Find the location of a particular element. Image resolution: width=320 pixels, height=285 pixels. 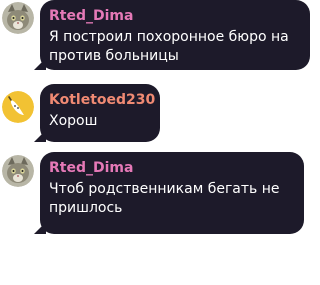

message-text: Чтоб родственникам бегать не пришлось is located at coordinates (164, 198).